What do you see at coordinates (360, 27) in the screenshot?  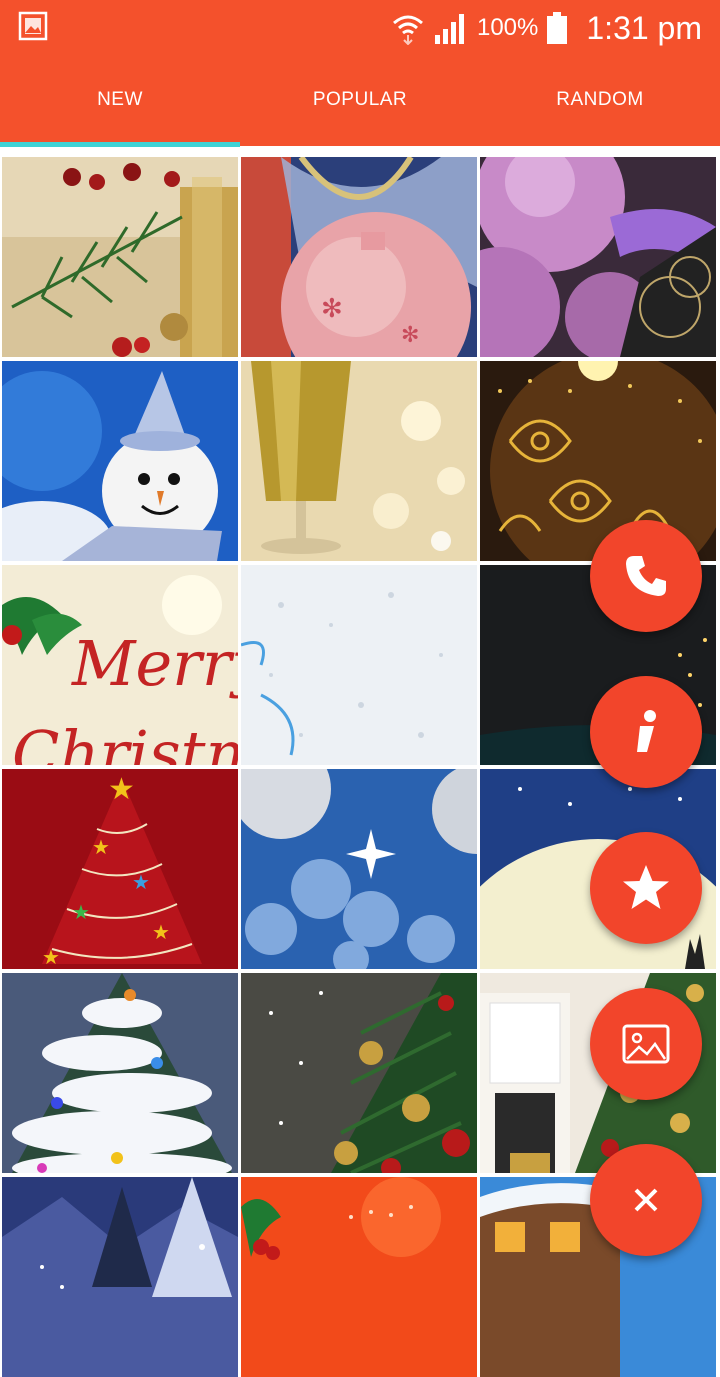 I see `status-bar: 100% 1:31 pm` at bounding box center [360, 27].